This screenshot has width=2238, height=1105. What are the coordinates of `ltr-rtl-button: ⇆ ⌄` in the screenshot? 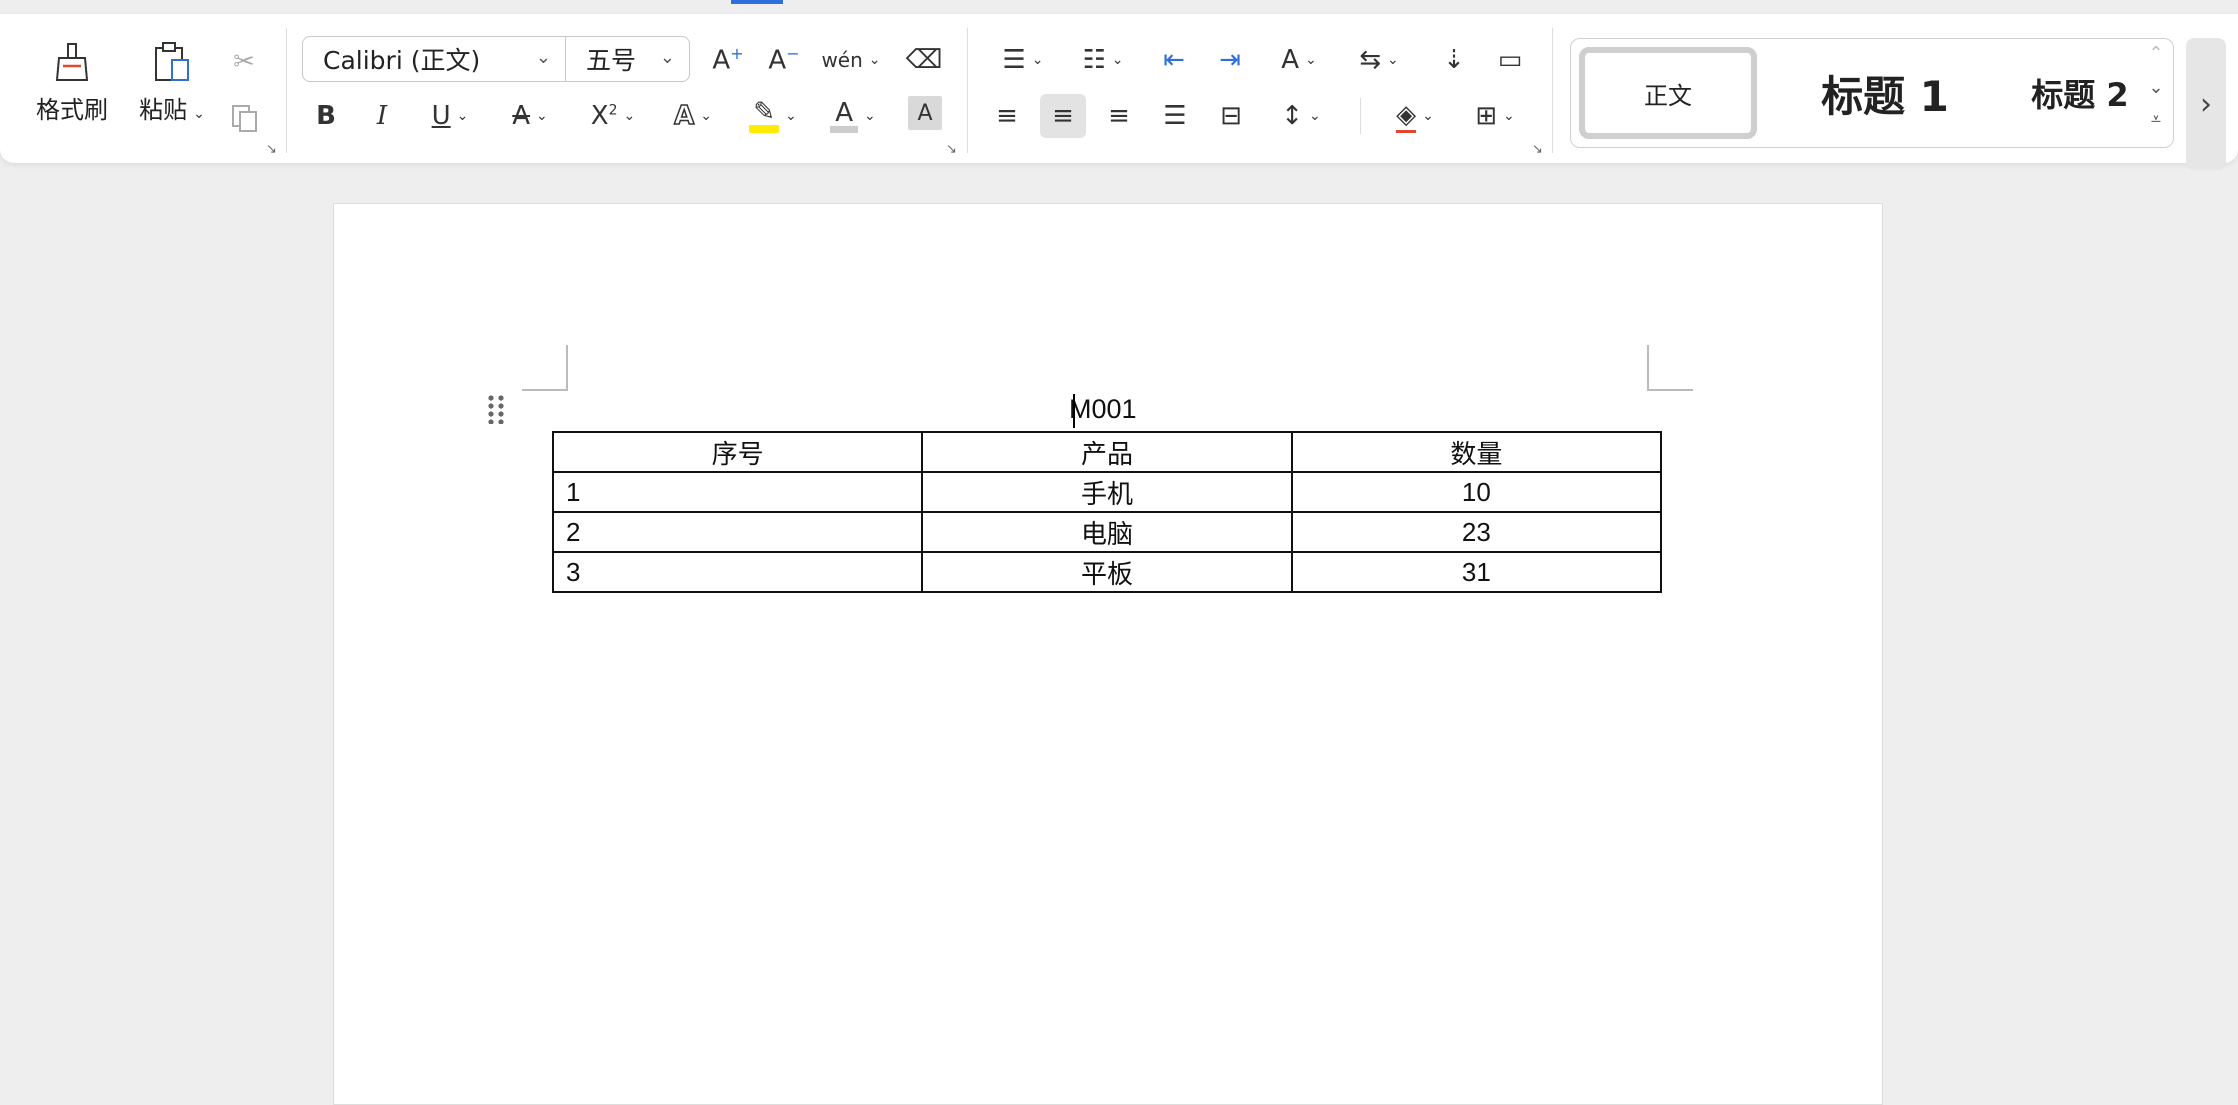 It's located at (1379, 60).